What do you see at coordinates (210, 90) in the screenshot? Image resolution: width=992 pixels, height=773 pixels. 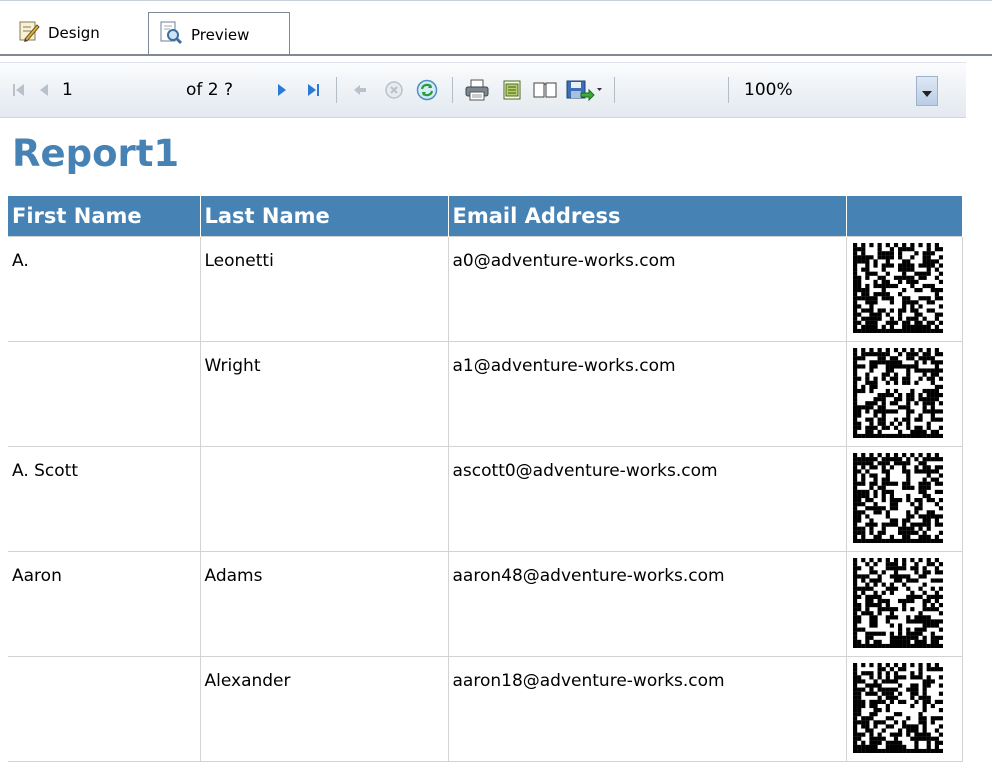 I see `page-count-label: of 2 ?` at bounding box center [210, 90].